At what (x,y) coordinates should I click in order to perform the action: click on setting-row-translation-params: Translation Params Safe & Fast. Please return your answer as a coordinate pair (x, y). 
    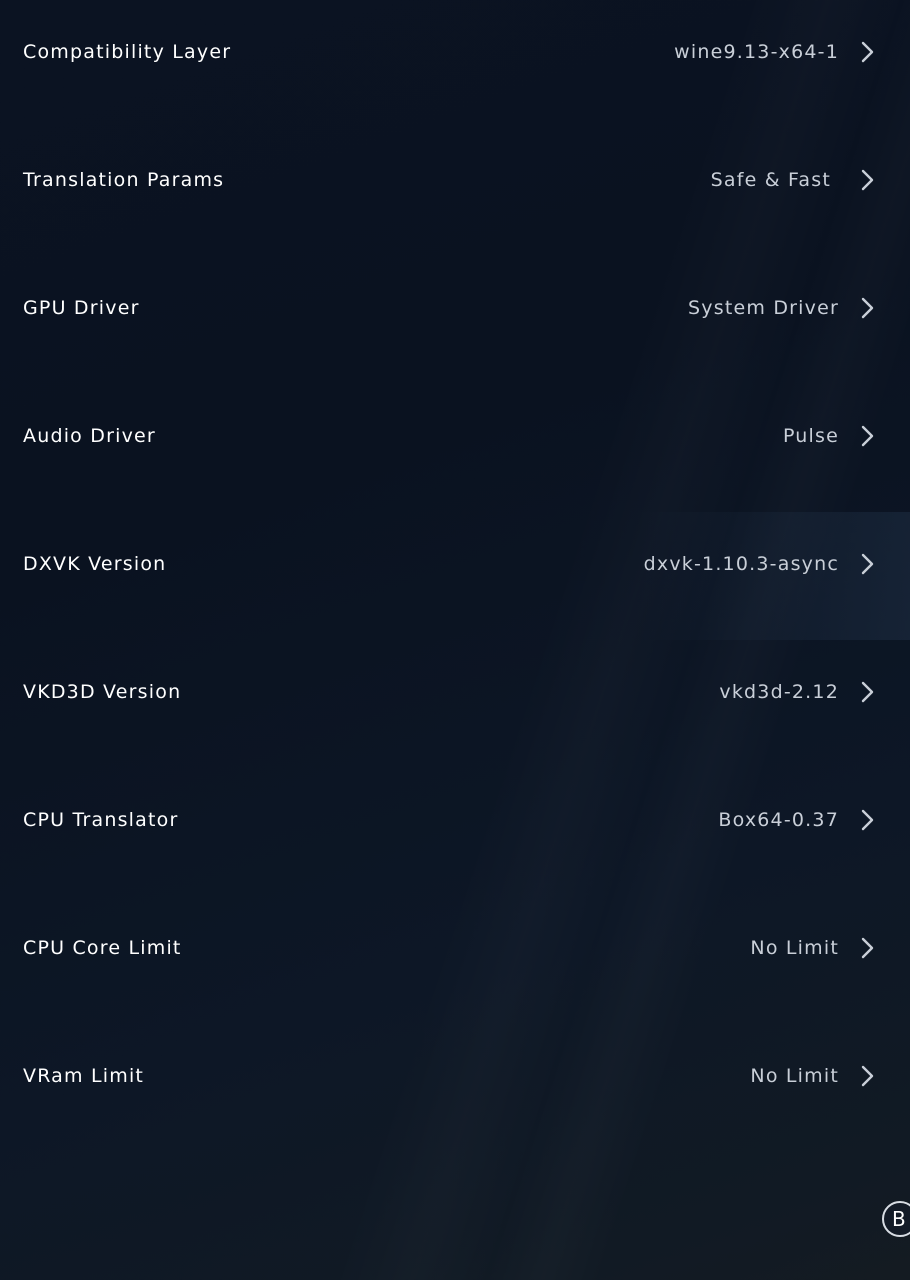
    Looking at the image, I should click on (455, 192).